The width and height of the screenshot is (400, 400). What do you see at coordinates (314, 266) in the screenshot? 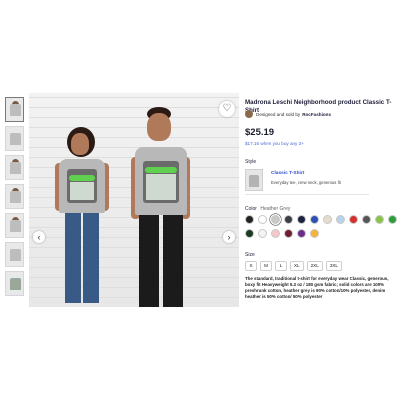
I see `size-option: 2XL` at bounding box center [314, 266].